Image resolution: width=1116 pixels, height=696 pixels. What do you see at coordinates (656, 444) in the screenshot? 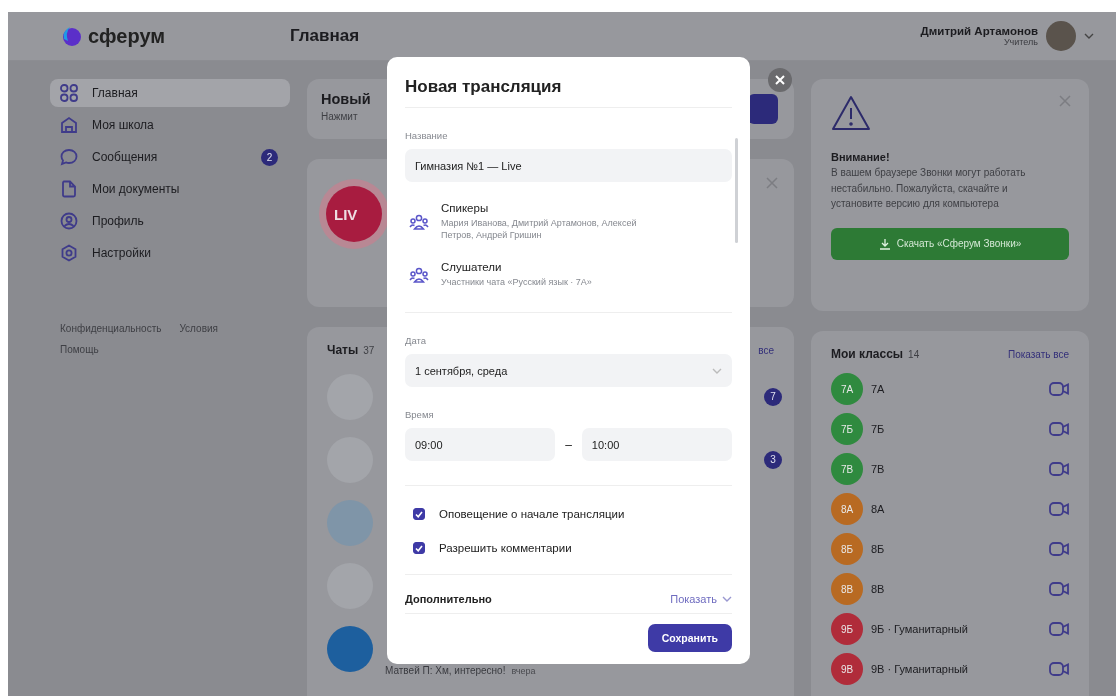
I see `end-time-field: 10:00` at bounding box center [656, 444].